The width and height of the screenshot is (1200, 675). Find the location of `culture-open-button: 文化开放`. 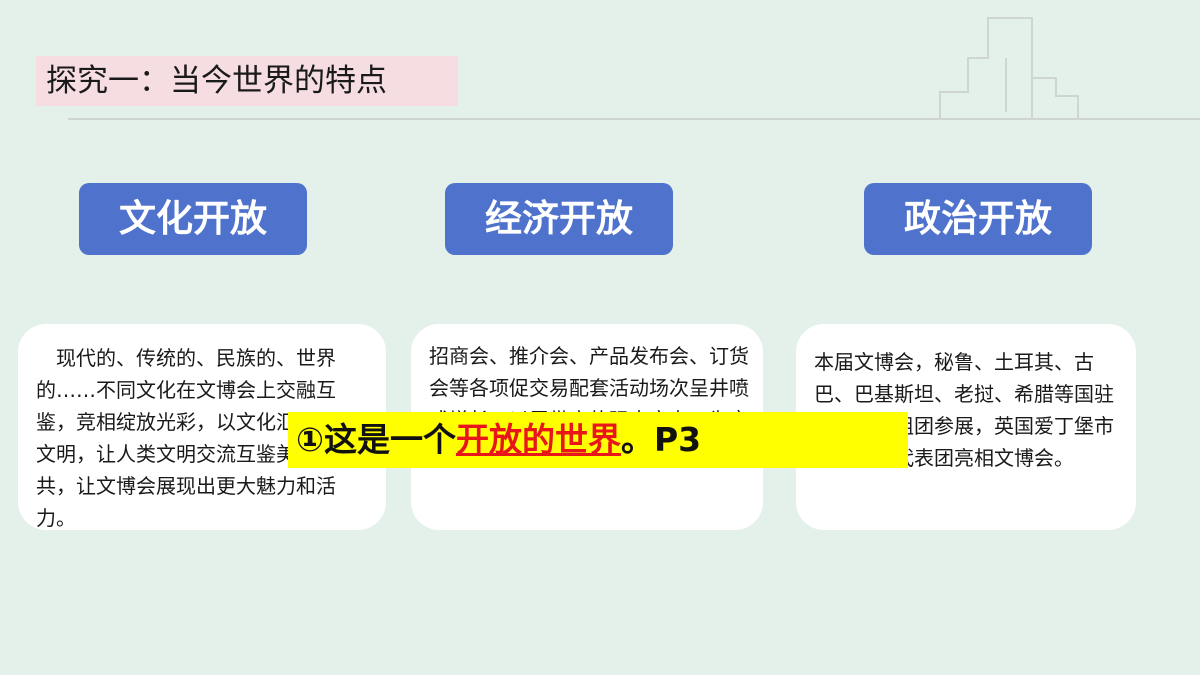

culture-open-button: 文化开放 is located at coordinates (193, 219).